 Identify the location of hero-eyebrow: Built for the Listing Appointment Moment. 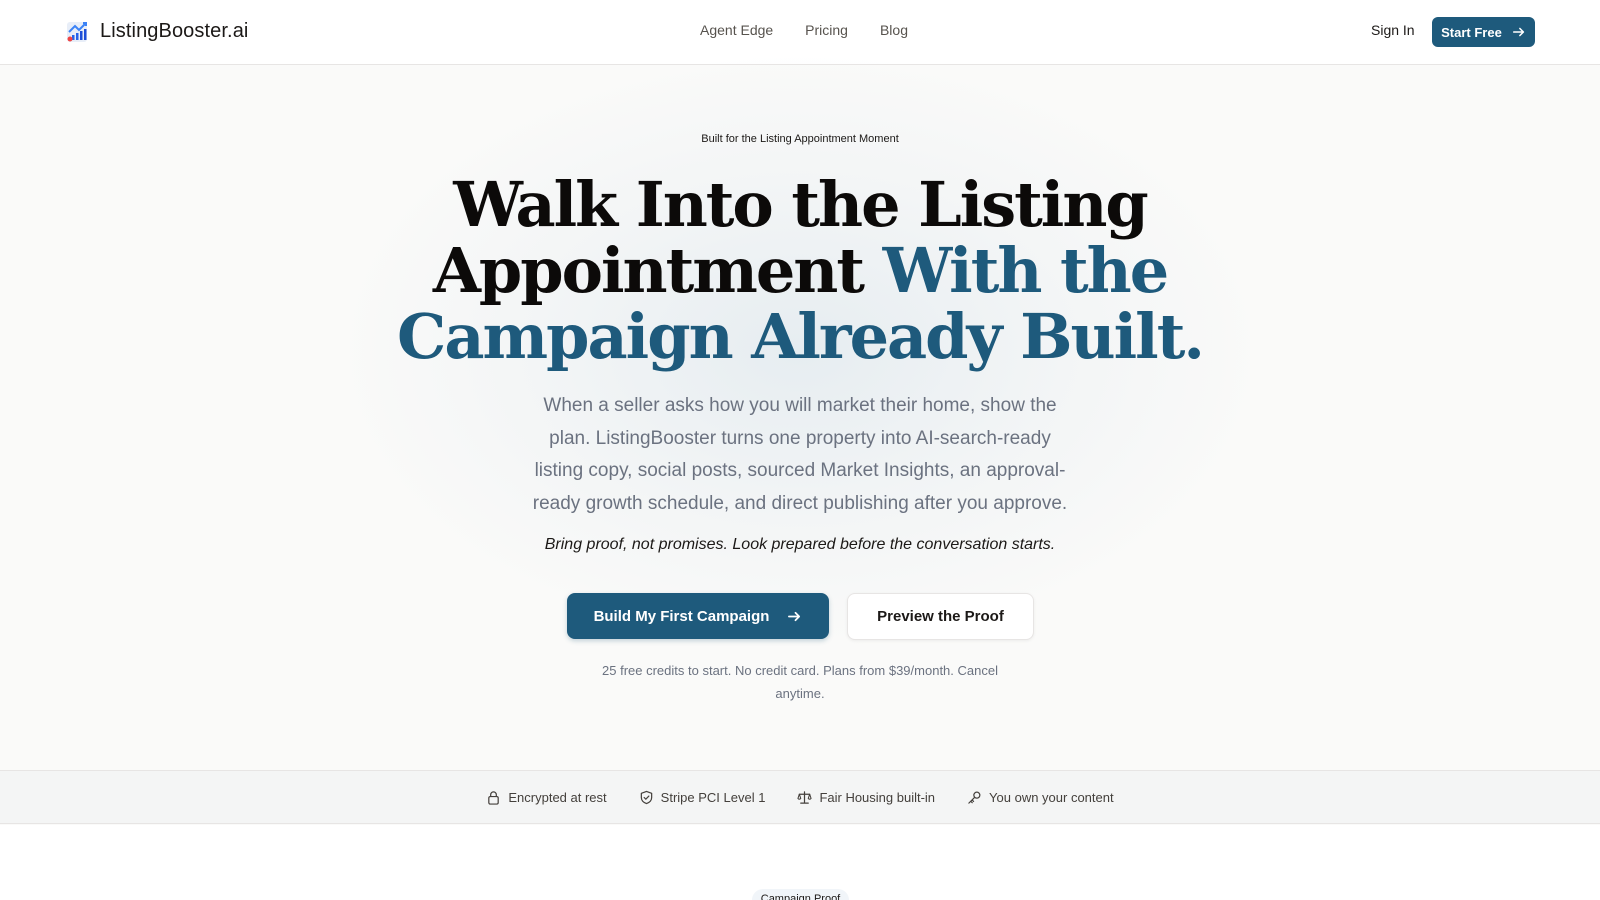
(800, 139).